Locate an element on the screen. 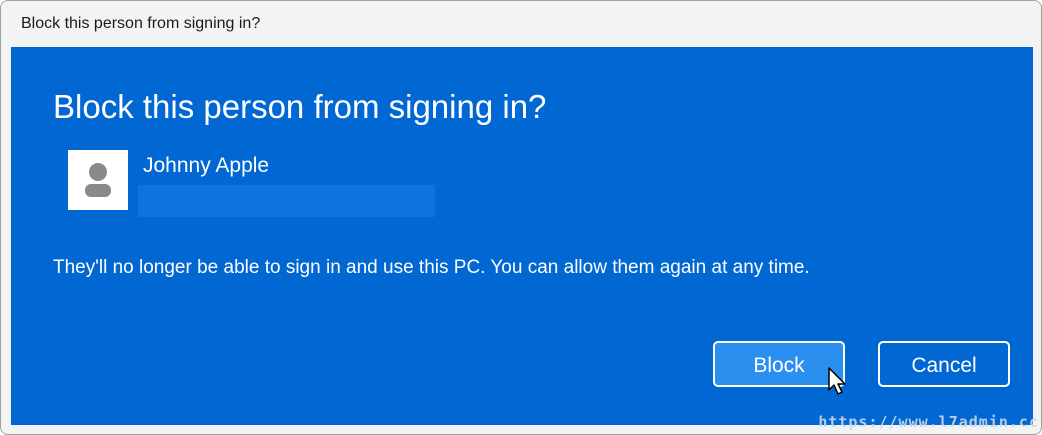 This screenshot has height=435, width=1042. mouse-pointer-icon is located at coordinates (837, 381).